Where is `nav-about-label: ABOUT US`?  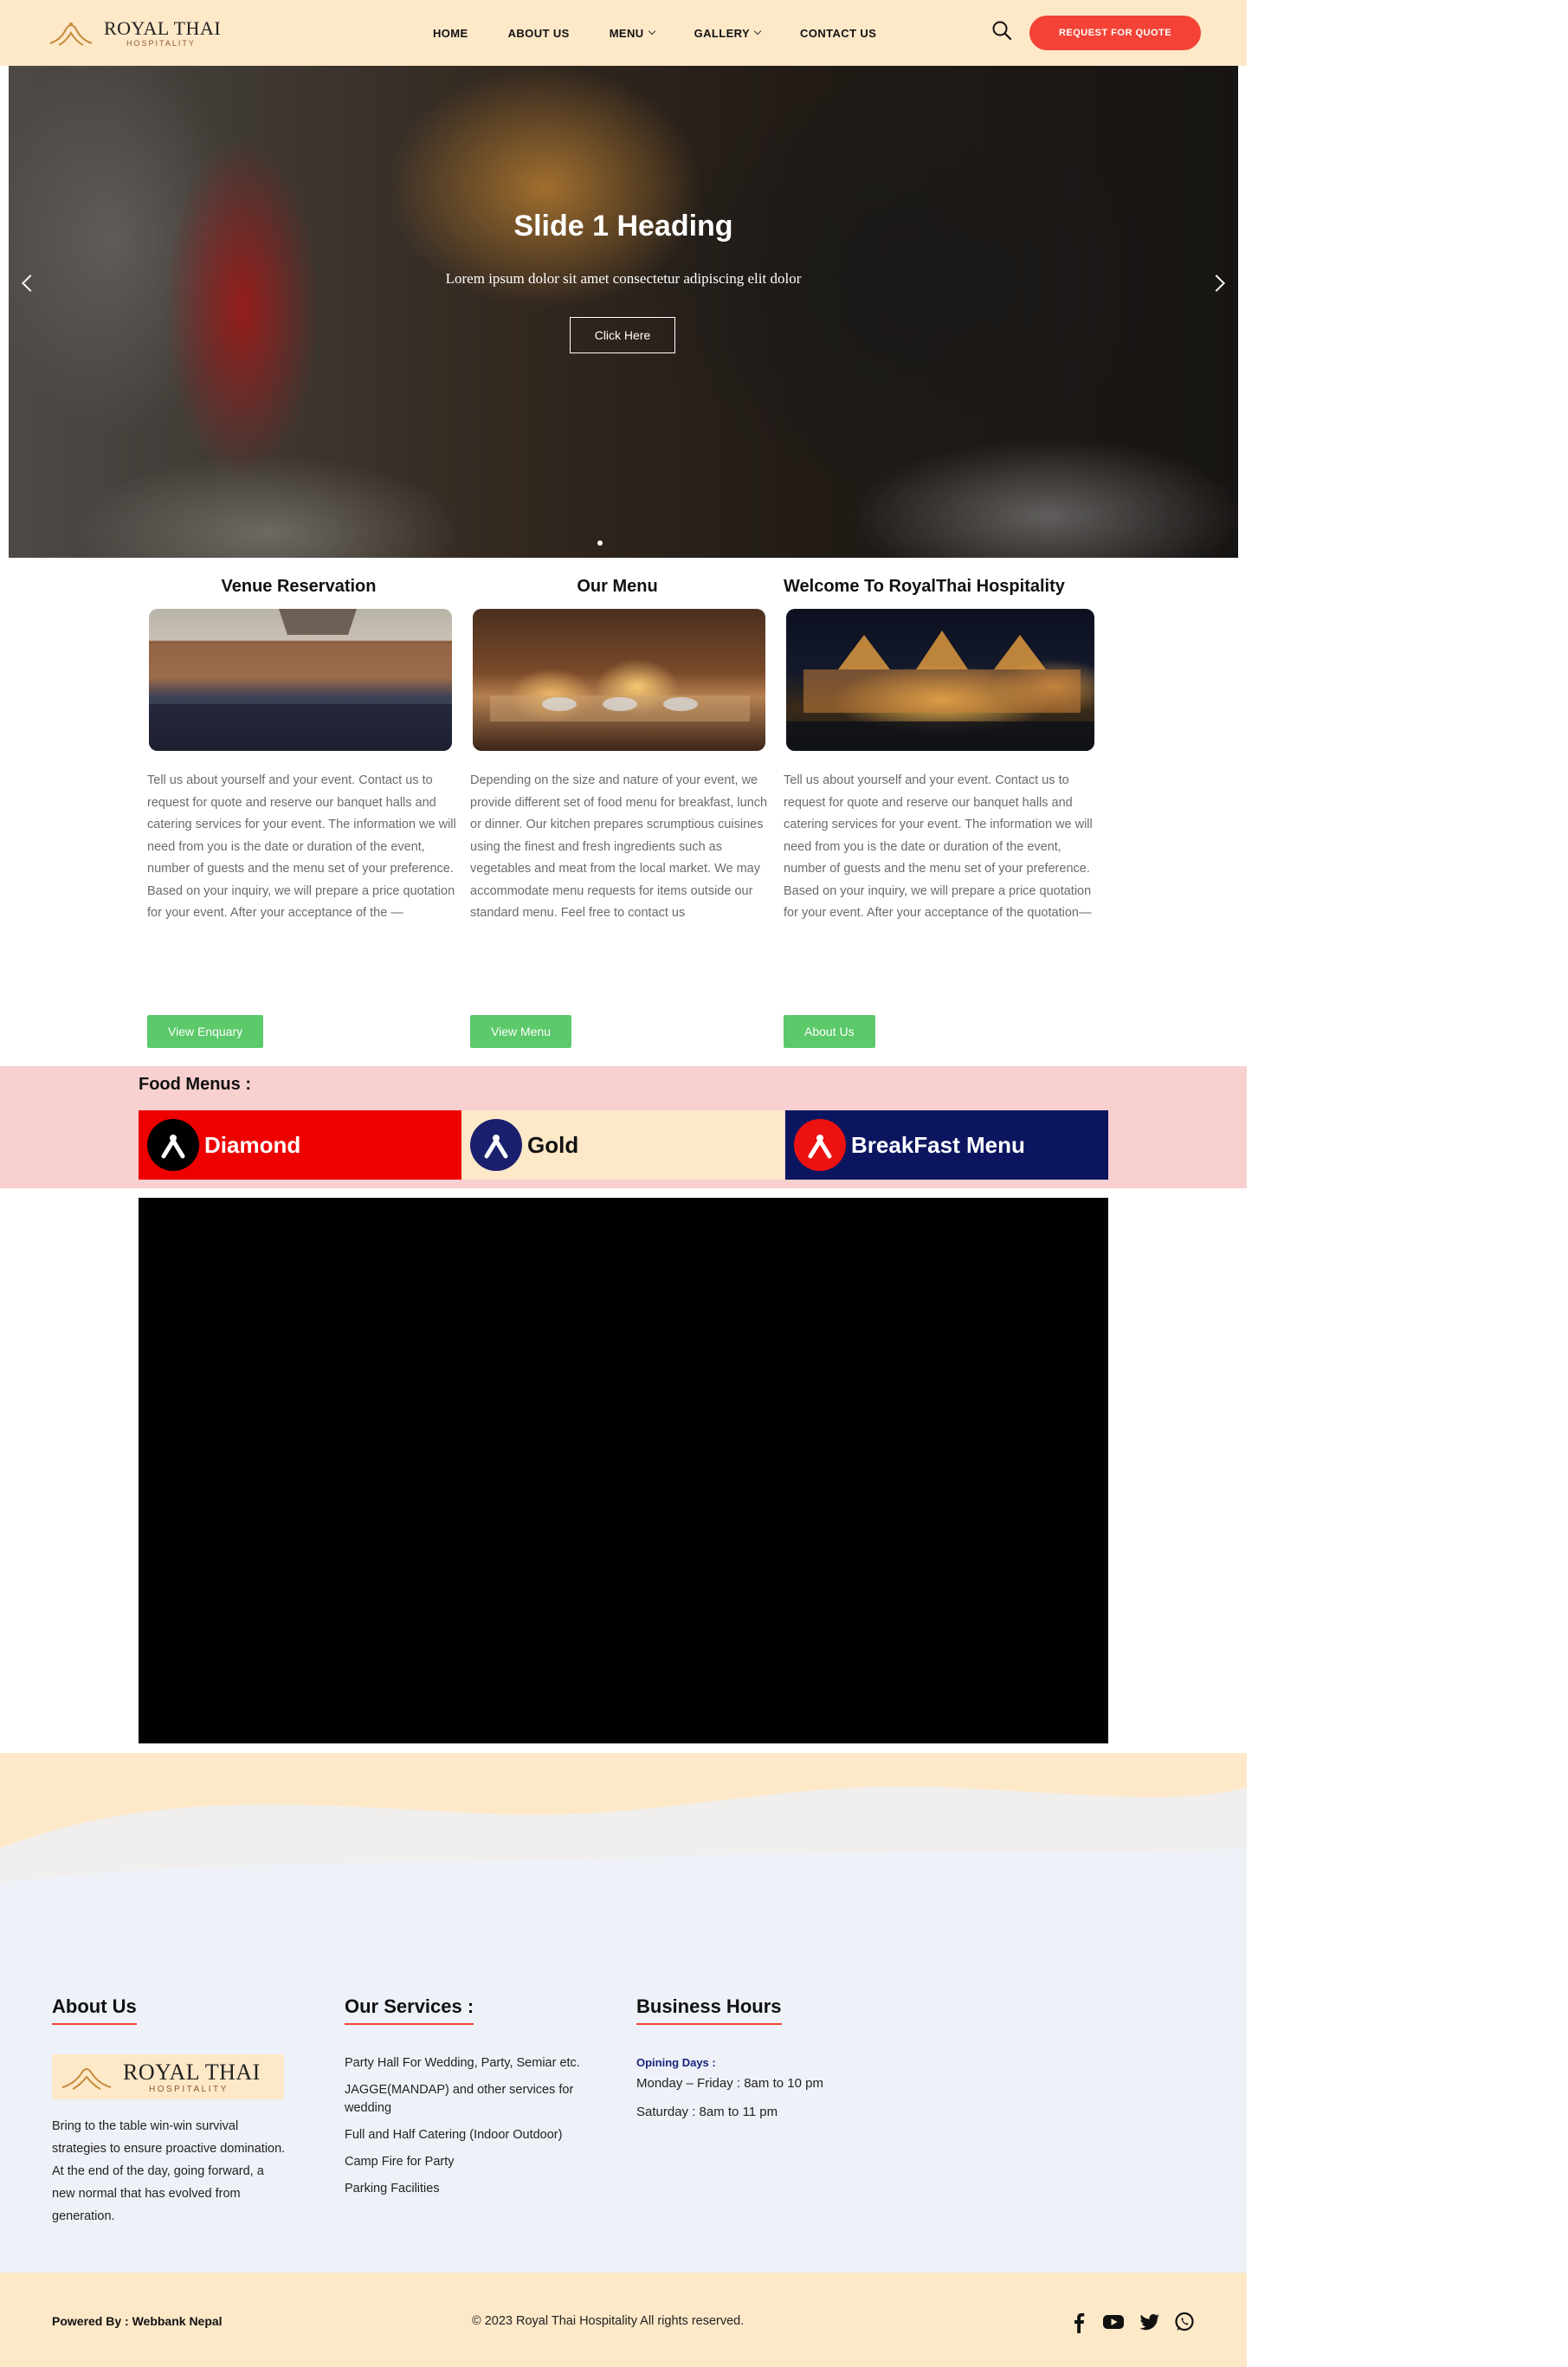
nav-about-label: ABOUT US is located at coordinates (538, 33).